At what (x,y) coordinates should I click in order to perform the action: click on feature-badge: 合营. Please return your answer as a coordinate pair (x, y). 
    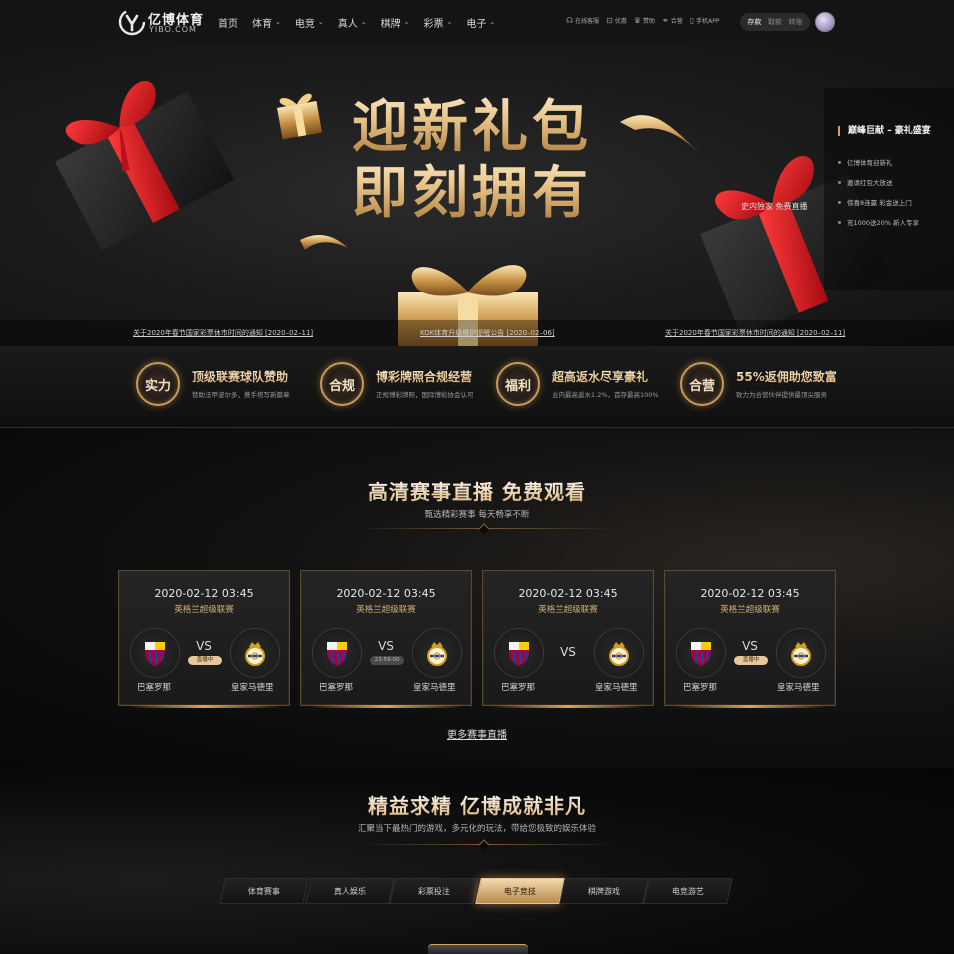
    Looking at the image, I should click on (702, 384).